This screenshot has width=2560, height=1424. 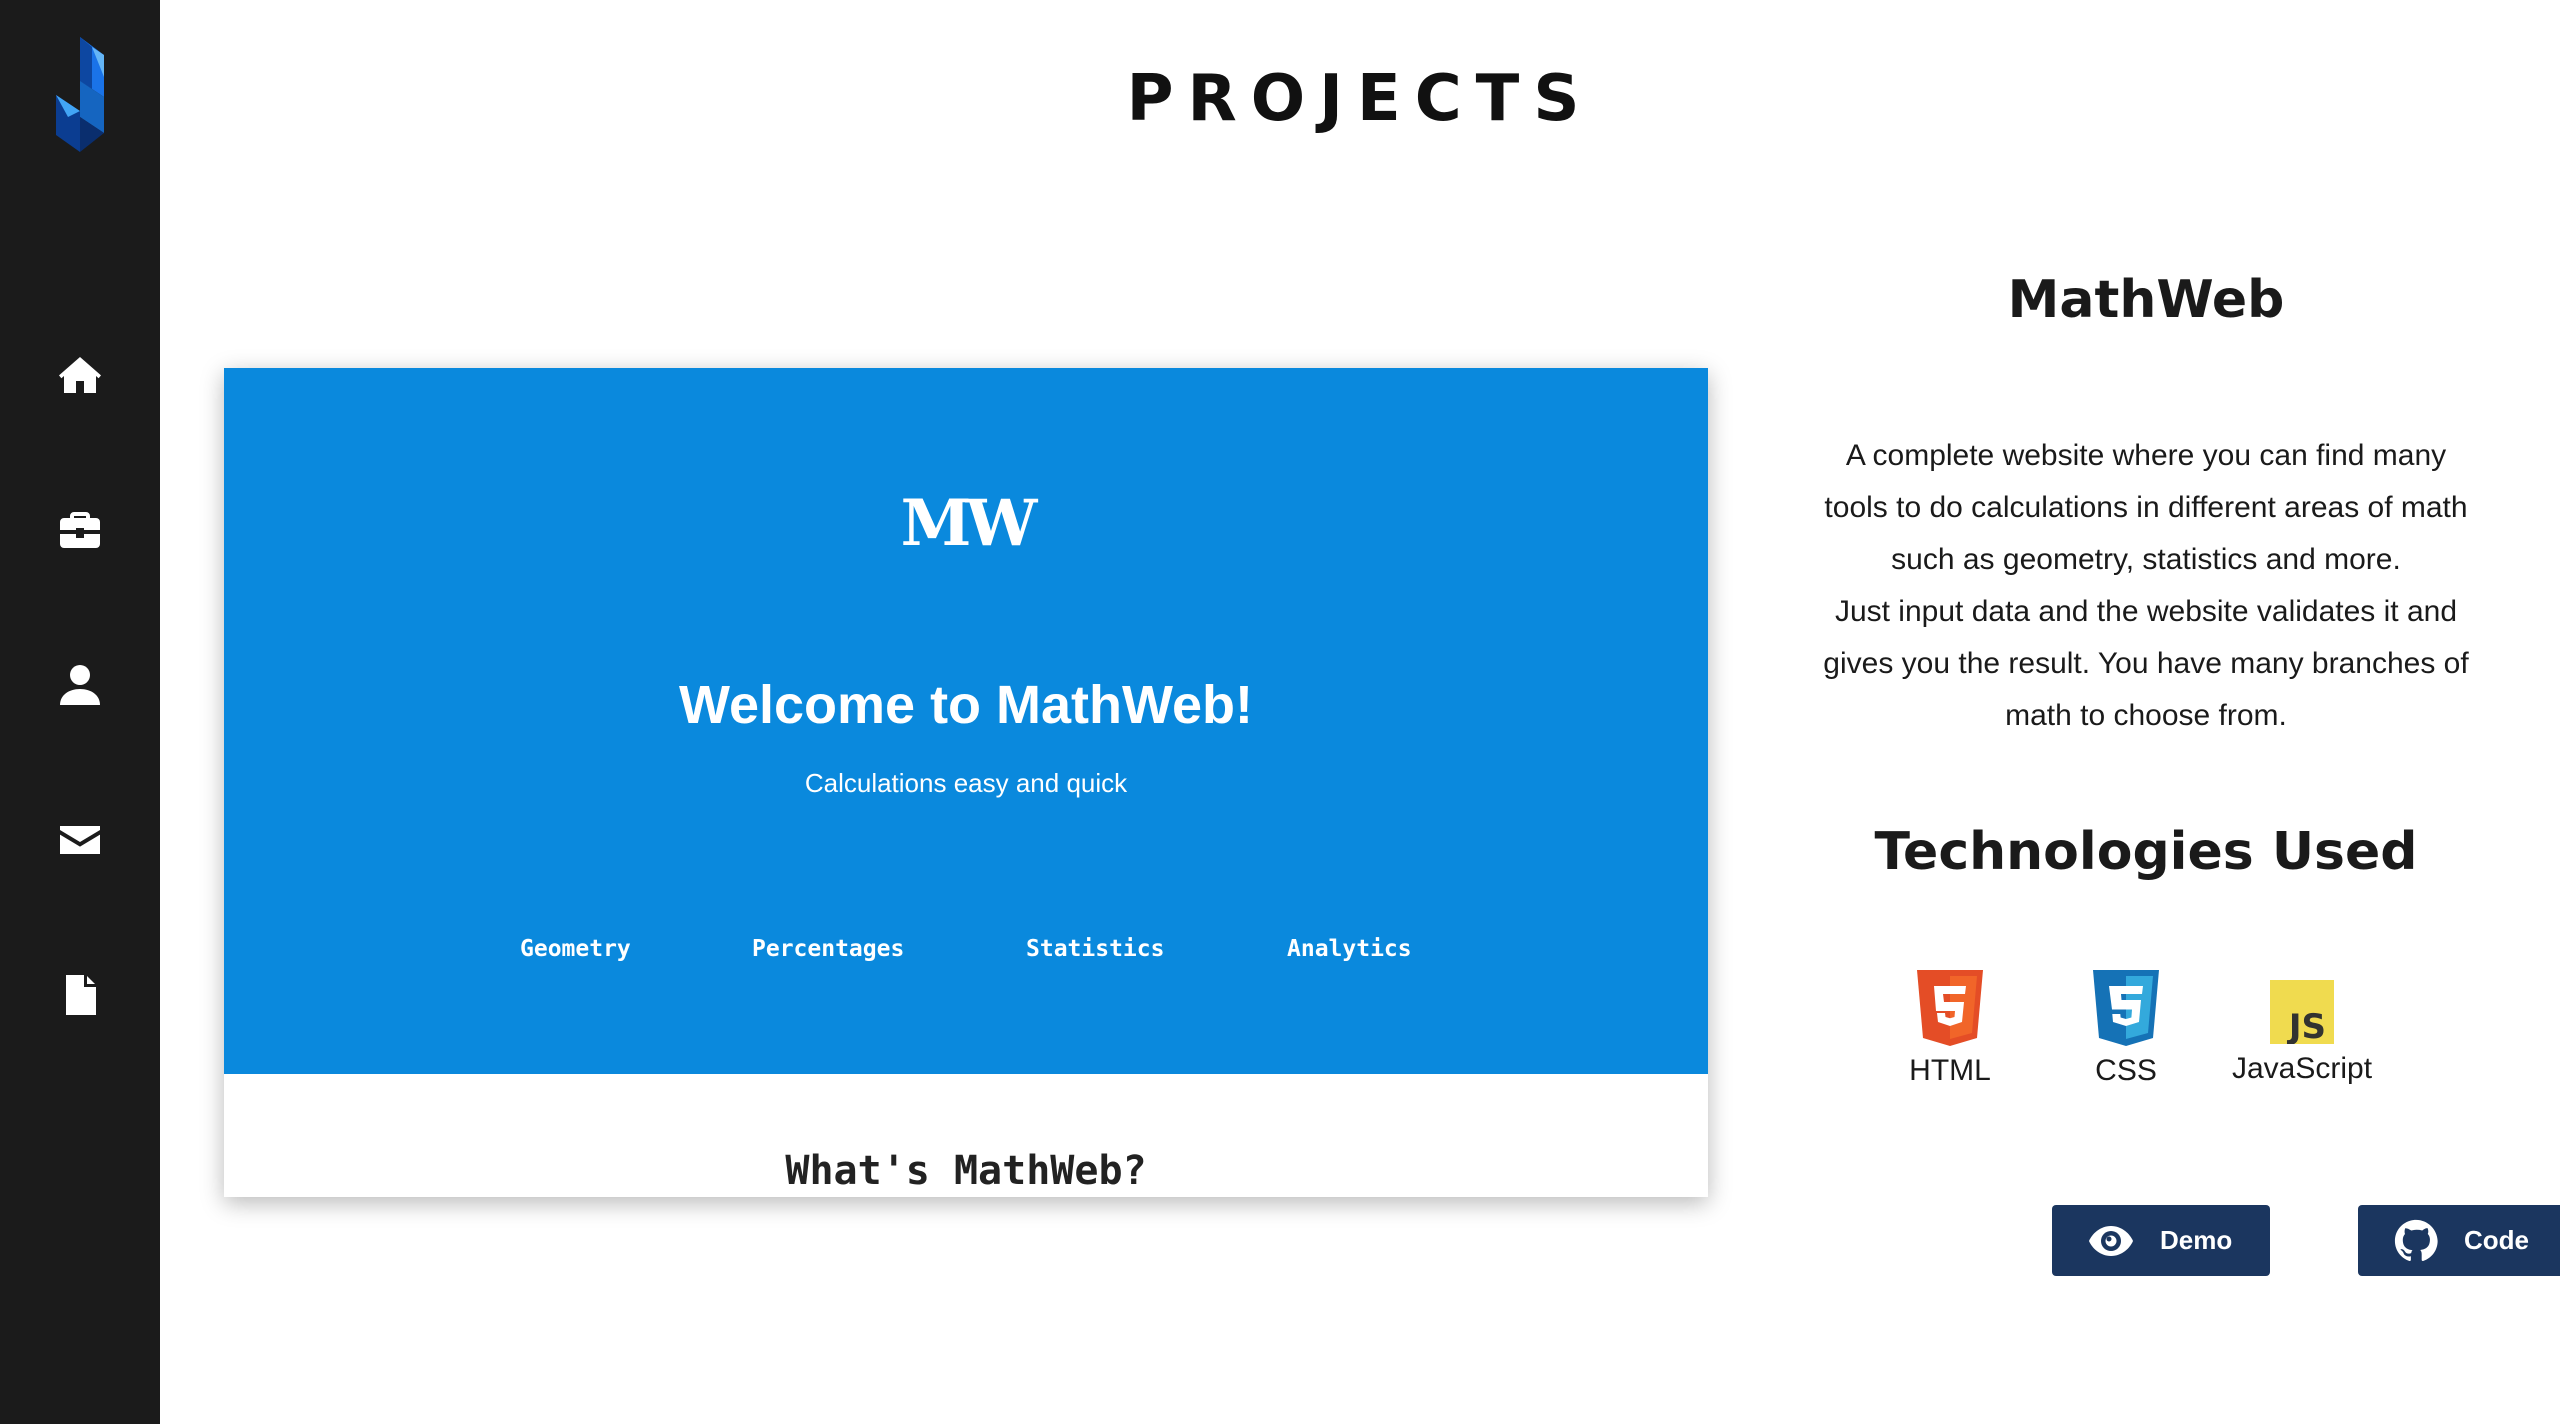 I want to click on tech-javascript: JS JavaScript, so click(x=2302, y=1033).